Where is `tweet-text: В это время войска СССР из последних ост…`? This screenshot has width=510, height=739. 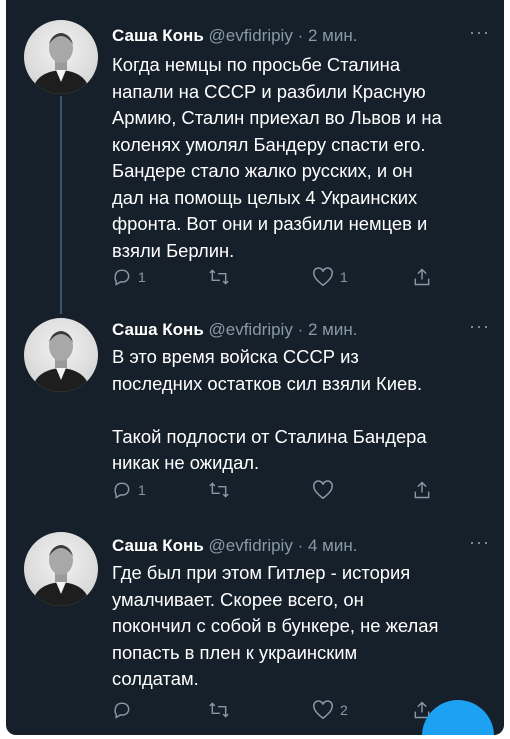
tweet-text: В это время войска СССР из последних ост… is located at coordinates (269, 409).